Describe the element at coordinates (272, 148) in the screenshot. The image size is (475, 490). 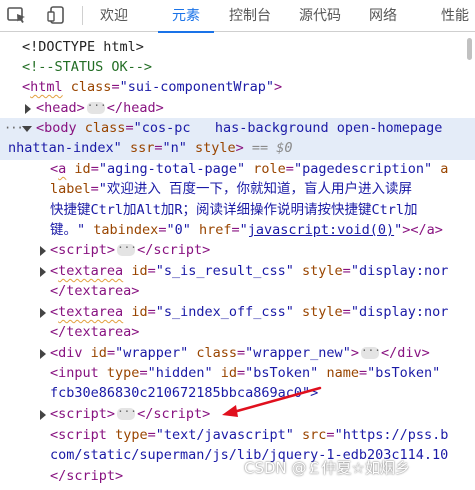
I see `console-ref-badge: == $0` at that location.